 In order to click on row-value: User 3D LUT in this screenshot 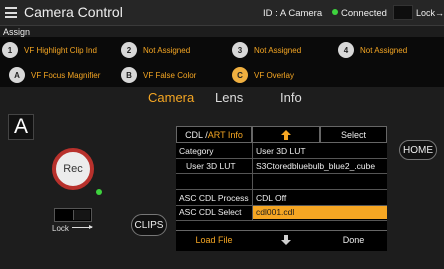, I will do `click(281, 151)`.